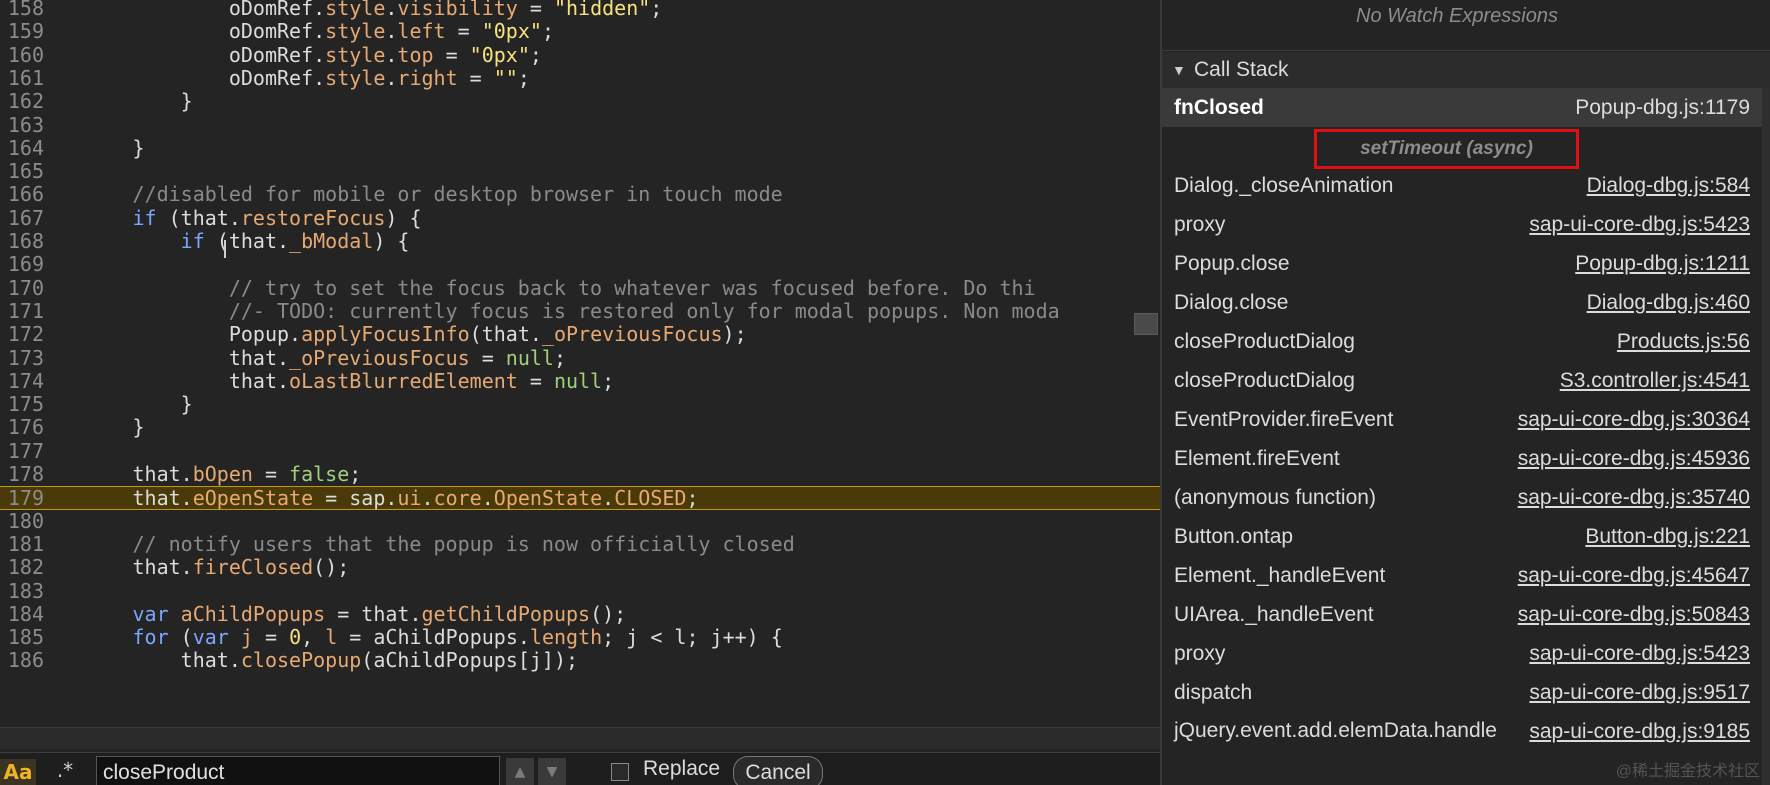  Describe the element at coordinates (1462, 263) in the screenshot. I see `call-frame: Popup.close Popup-dbg.js:1211` at that location.